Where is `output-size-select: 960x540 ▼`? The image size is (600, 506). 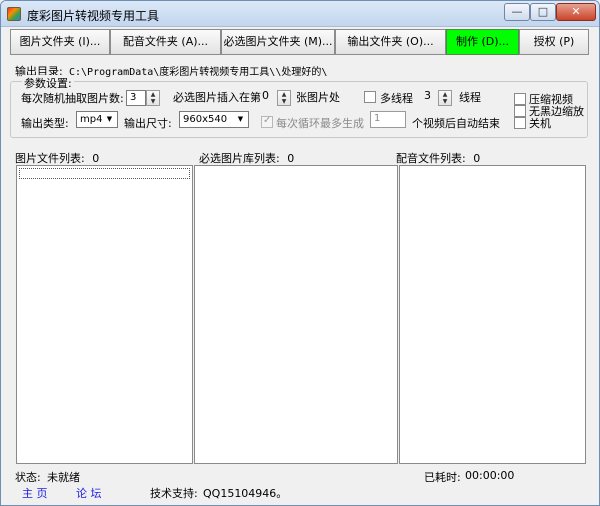
output-size-select: 960x540 ▼ is located at coordinates (214, 119).